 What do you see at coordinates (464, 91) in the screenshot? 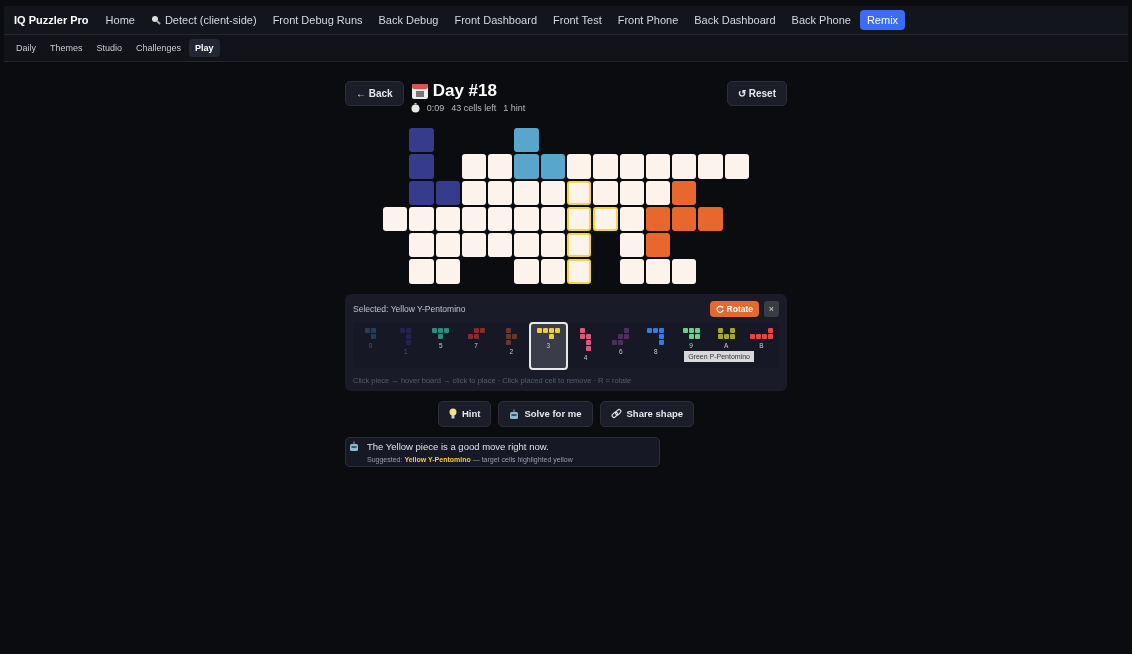
I see `page-title: Day #18` at bounding box center [464, 91].